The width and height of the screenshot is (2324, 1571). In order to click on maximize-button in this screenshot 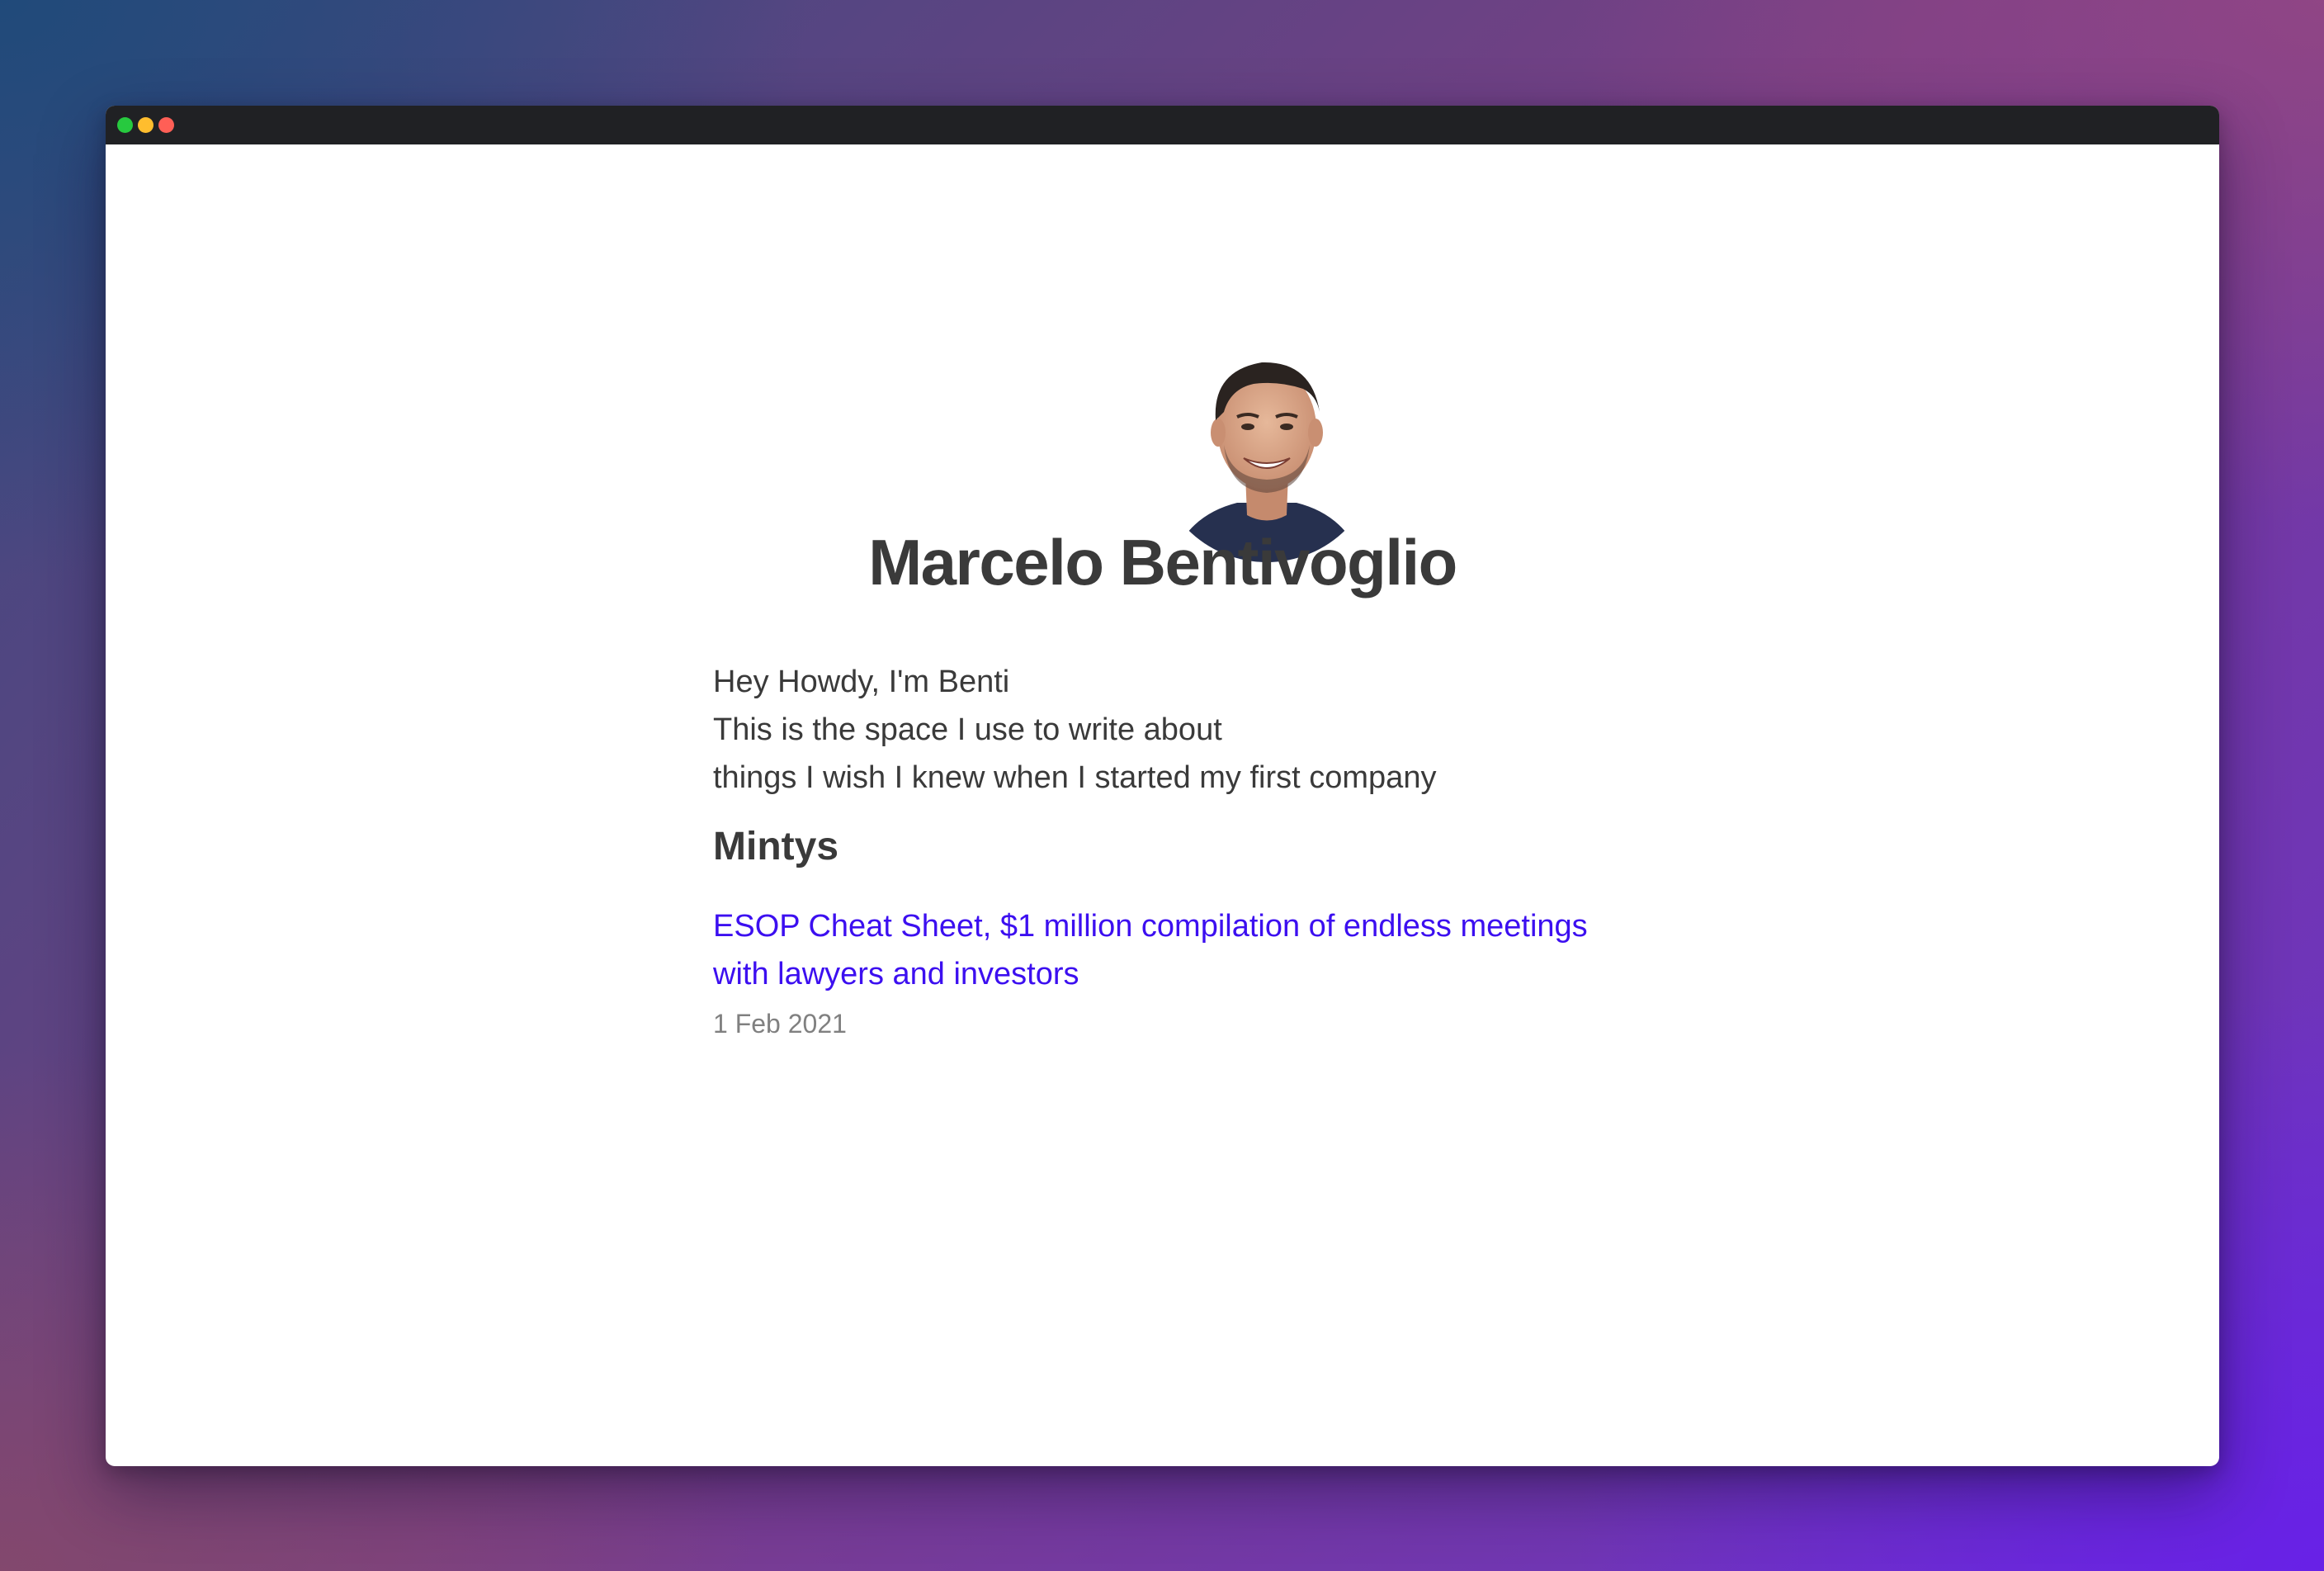, I will do `click(125, 125)`.